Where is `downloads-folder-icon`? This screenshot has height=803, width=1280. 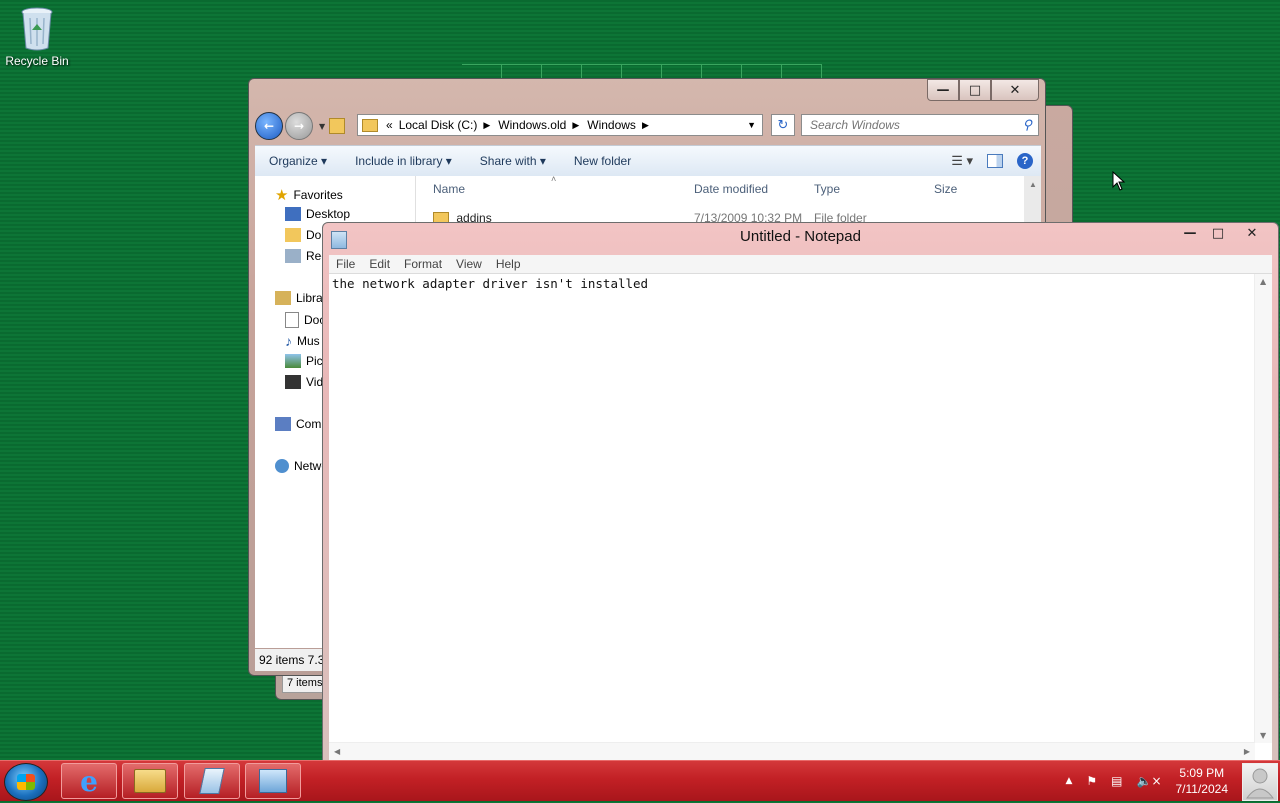
downloads-folder-icon is located at coordinates (293, 235).